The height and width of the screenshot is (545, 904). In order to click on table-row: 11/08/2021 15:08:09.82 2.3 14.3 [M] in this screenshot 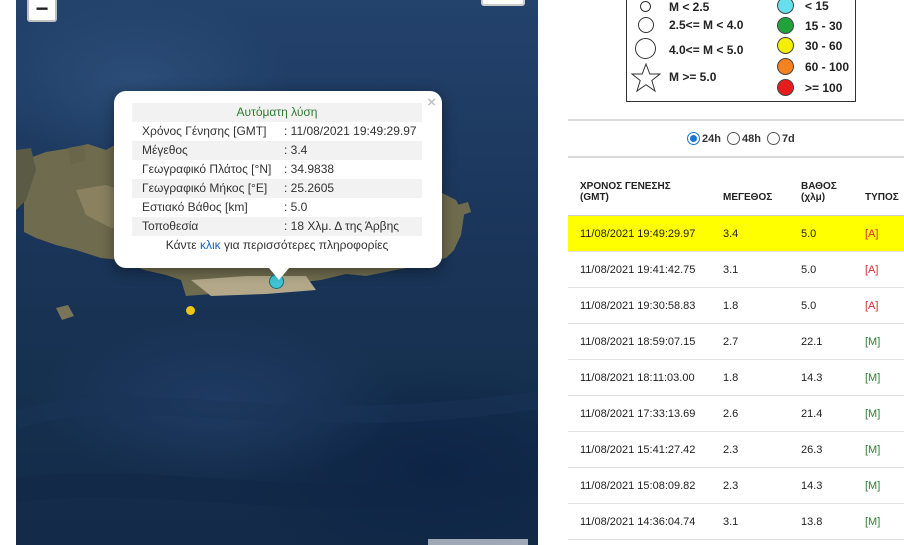, I will do `click(736, 486)`.